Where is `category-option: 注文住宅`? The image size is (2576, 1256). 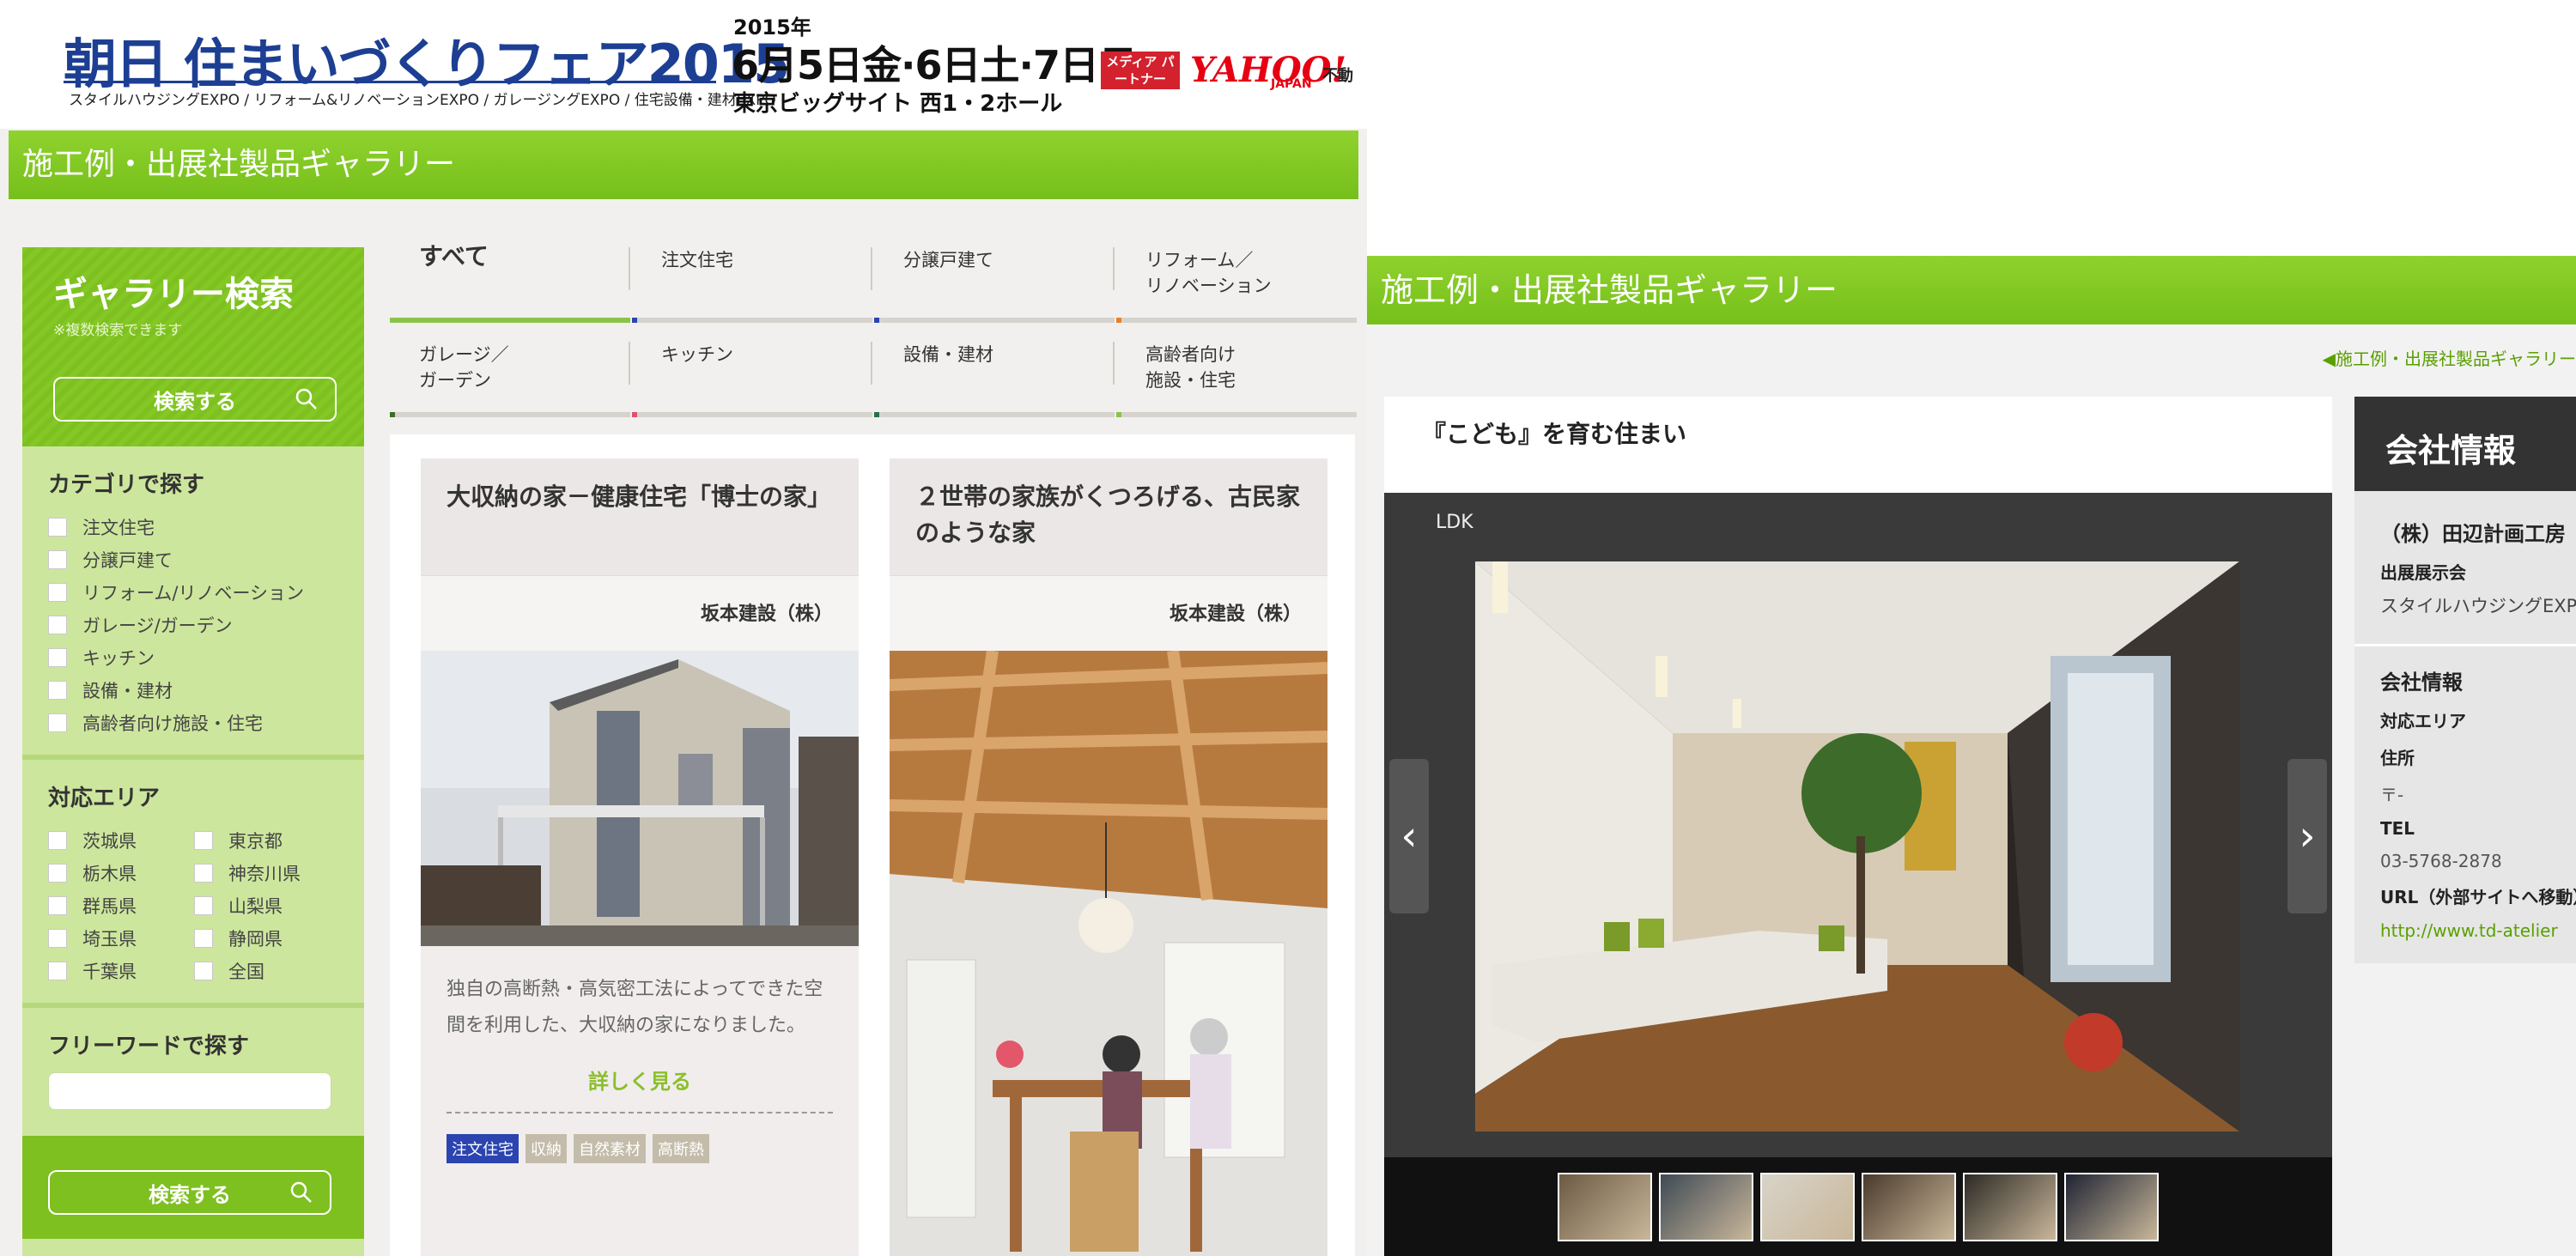 category-option: 注文住宅 is located at coordinates (193, 527).